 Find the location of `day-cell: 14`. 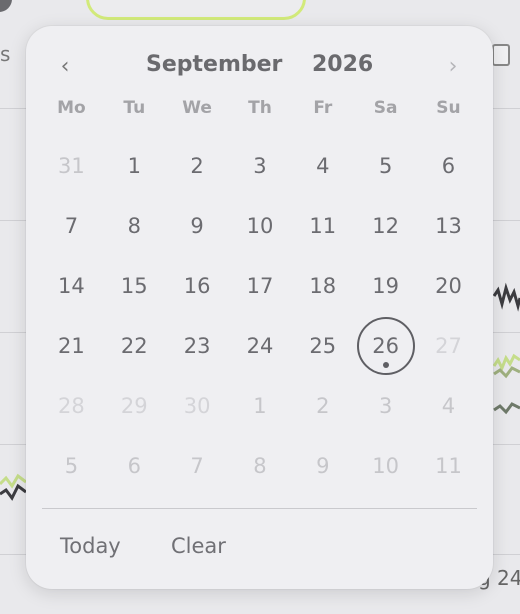

day-cell: 14 is located at coordinates (71, 286).